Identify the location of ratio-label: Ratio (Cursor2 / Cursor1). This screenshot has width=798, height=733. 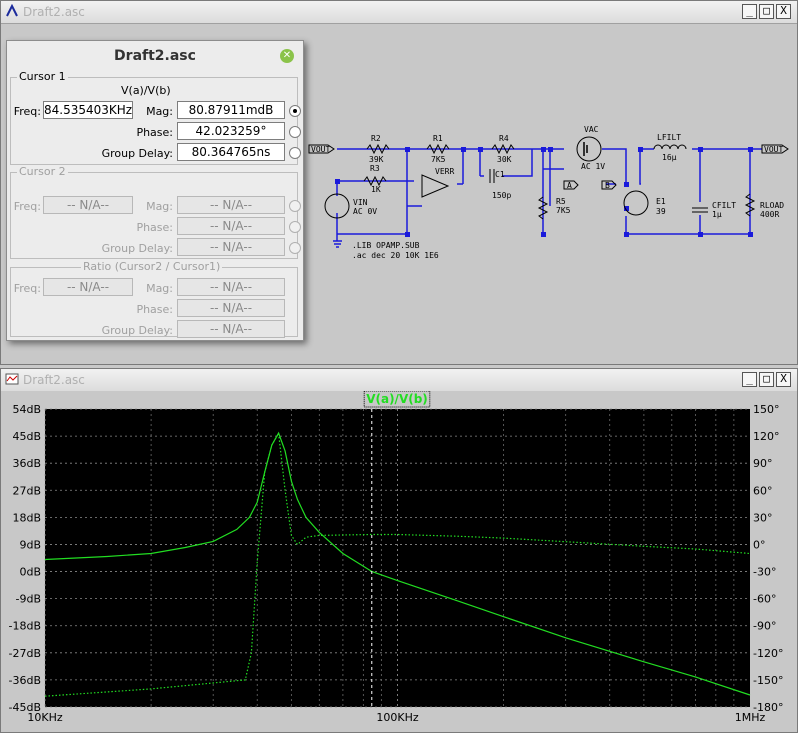
(152, 266).